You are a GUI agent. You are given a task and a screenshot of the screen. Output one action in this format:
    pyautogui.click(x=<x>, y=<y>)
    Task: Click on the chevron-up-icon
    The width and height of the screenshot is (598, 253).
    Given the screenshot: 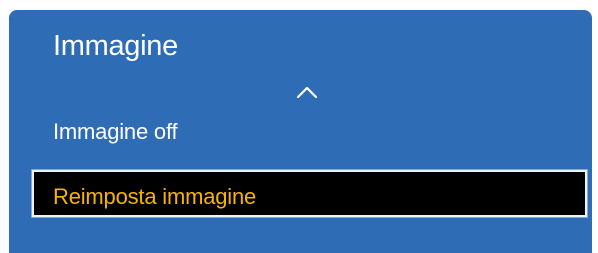 What is the action you would take?
    pyautogui.click(x=307, y=92)
    